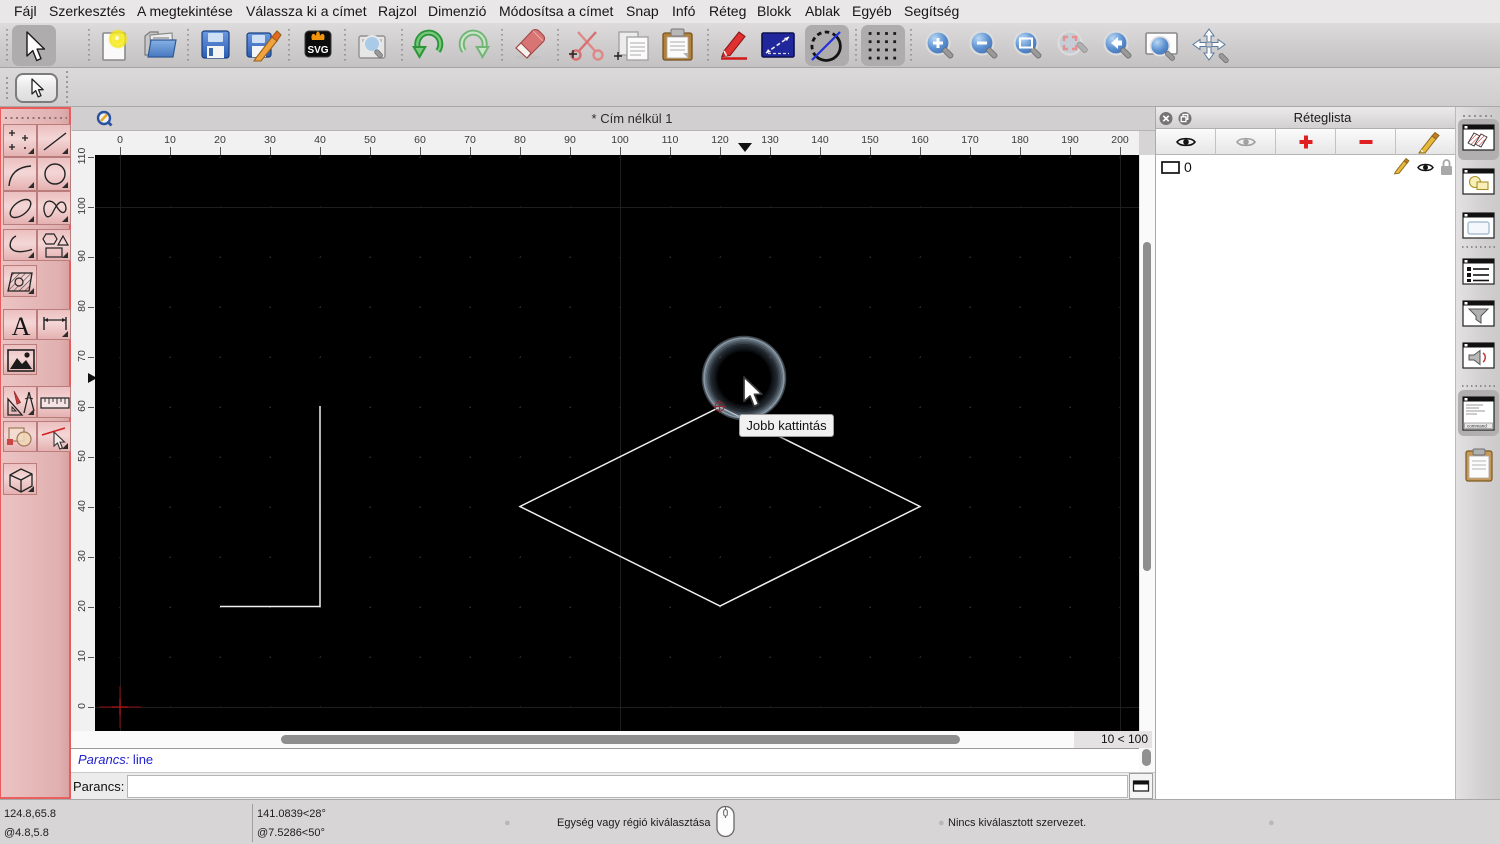 The height and width of the screenshot is (844, 1500). I want to click on svg-text: 0, so click(1188, 167).